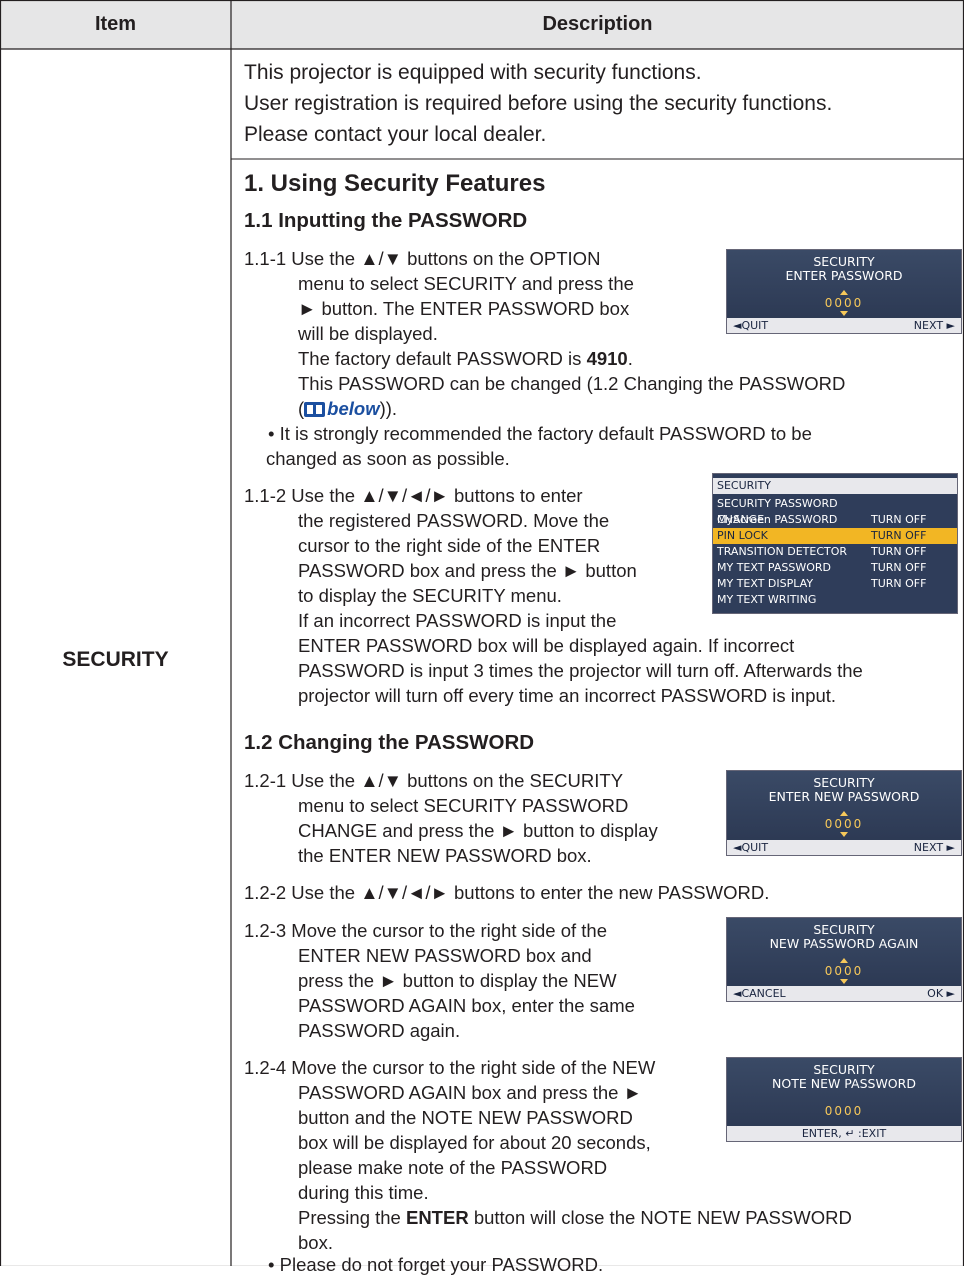 The image size is (964, 1276). I want to click on step-text: to display the SECURITY menu., so click(430, 595).